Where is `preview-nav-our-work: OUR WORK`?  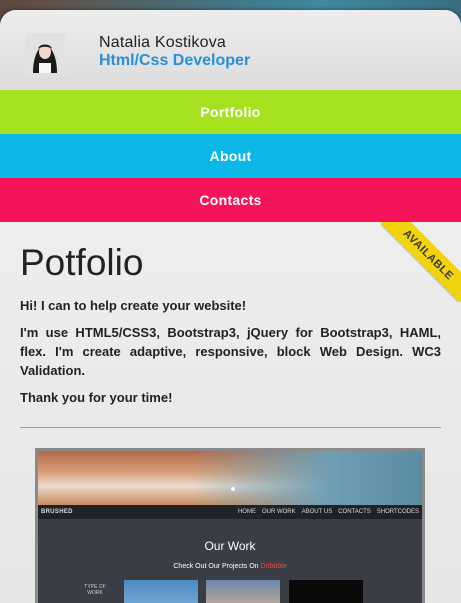
preview-nav-our-work: OUR WORK is located at coordinates (278, 512).